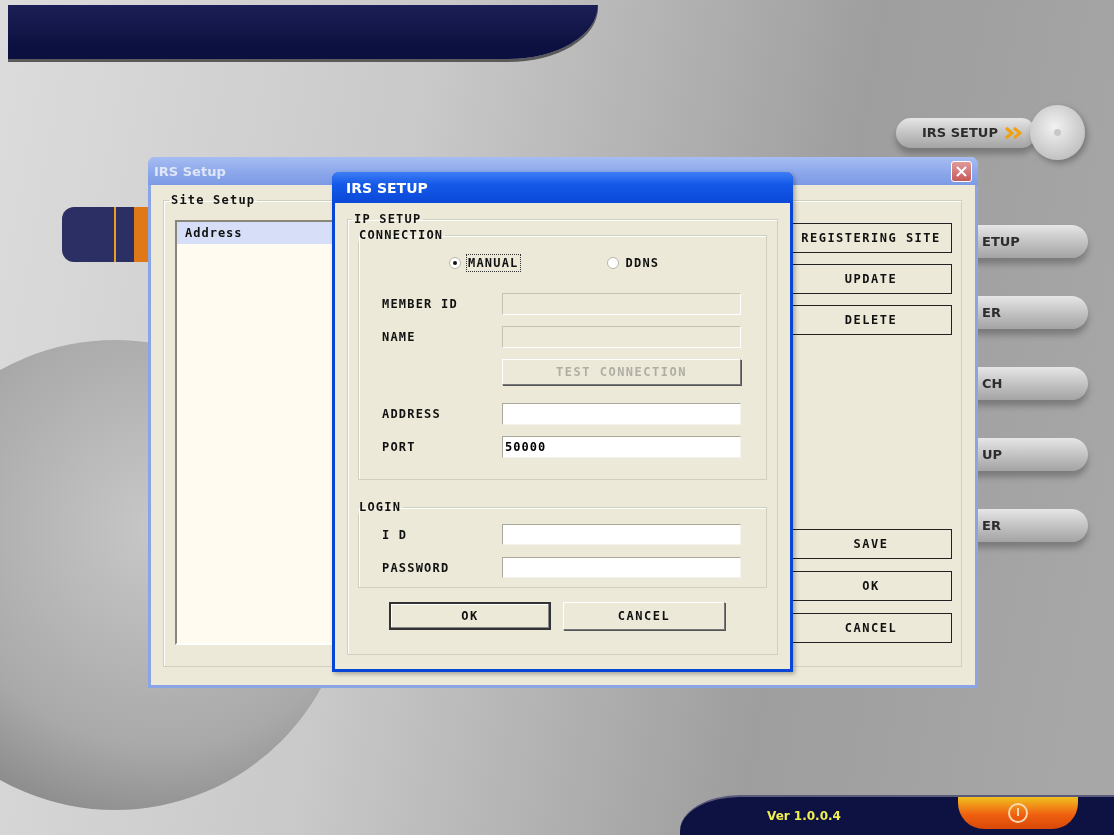 This screenshot has height=835, width=1114. What do you see at coordinates (412, 414) in the screenshot?
I see `field-label: ADDRESS` at bounding box center [412, 414].